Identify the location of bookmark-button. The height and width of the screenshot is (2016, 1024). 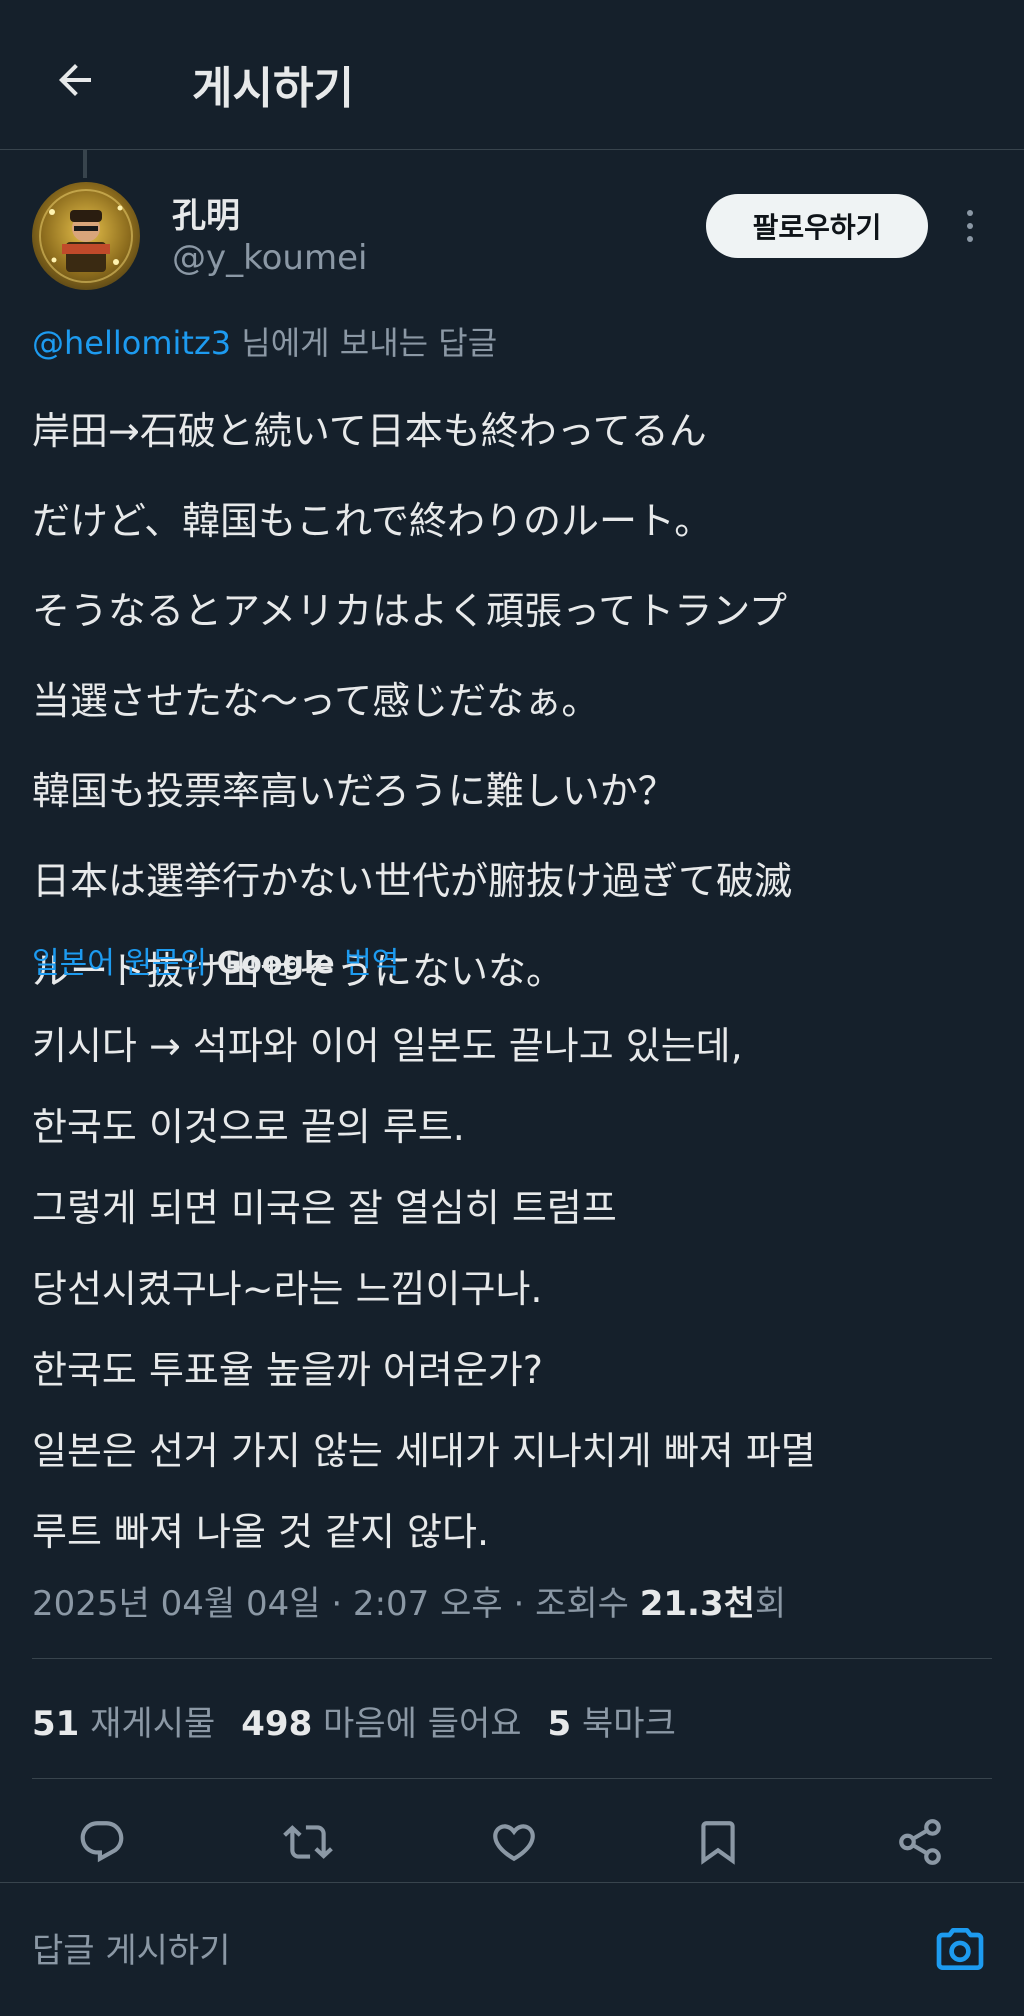
(718, 1842).